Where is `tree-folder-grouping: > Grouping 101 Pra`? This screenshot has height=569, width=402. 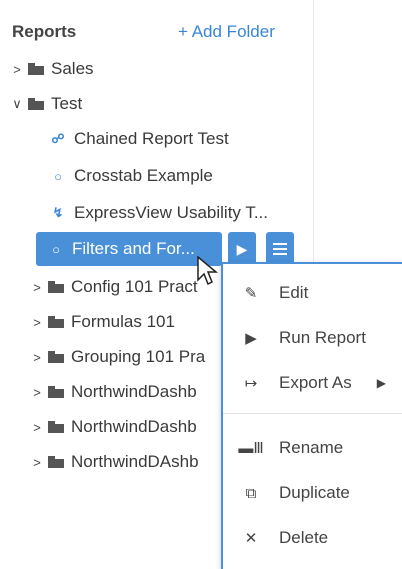
tree-folder-grouping: > Grouping 101 Pra is located at coordinates (117, 357).